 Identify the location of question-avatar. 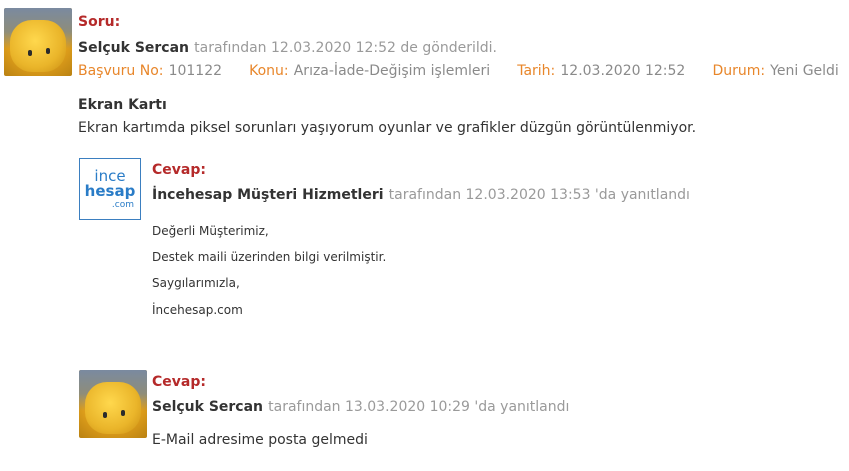
(38, 42).